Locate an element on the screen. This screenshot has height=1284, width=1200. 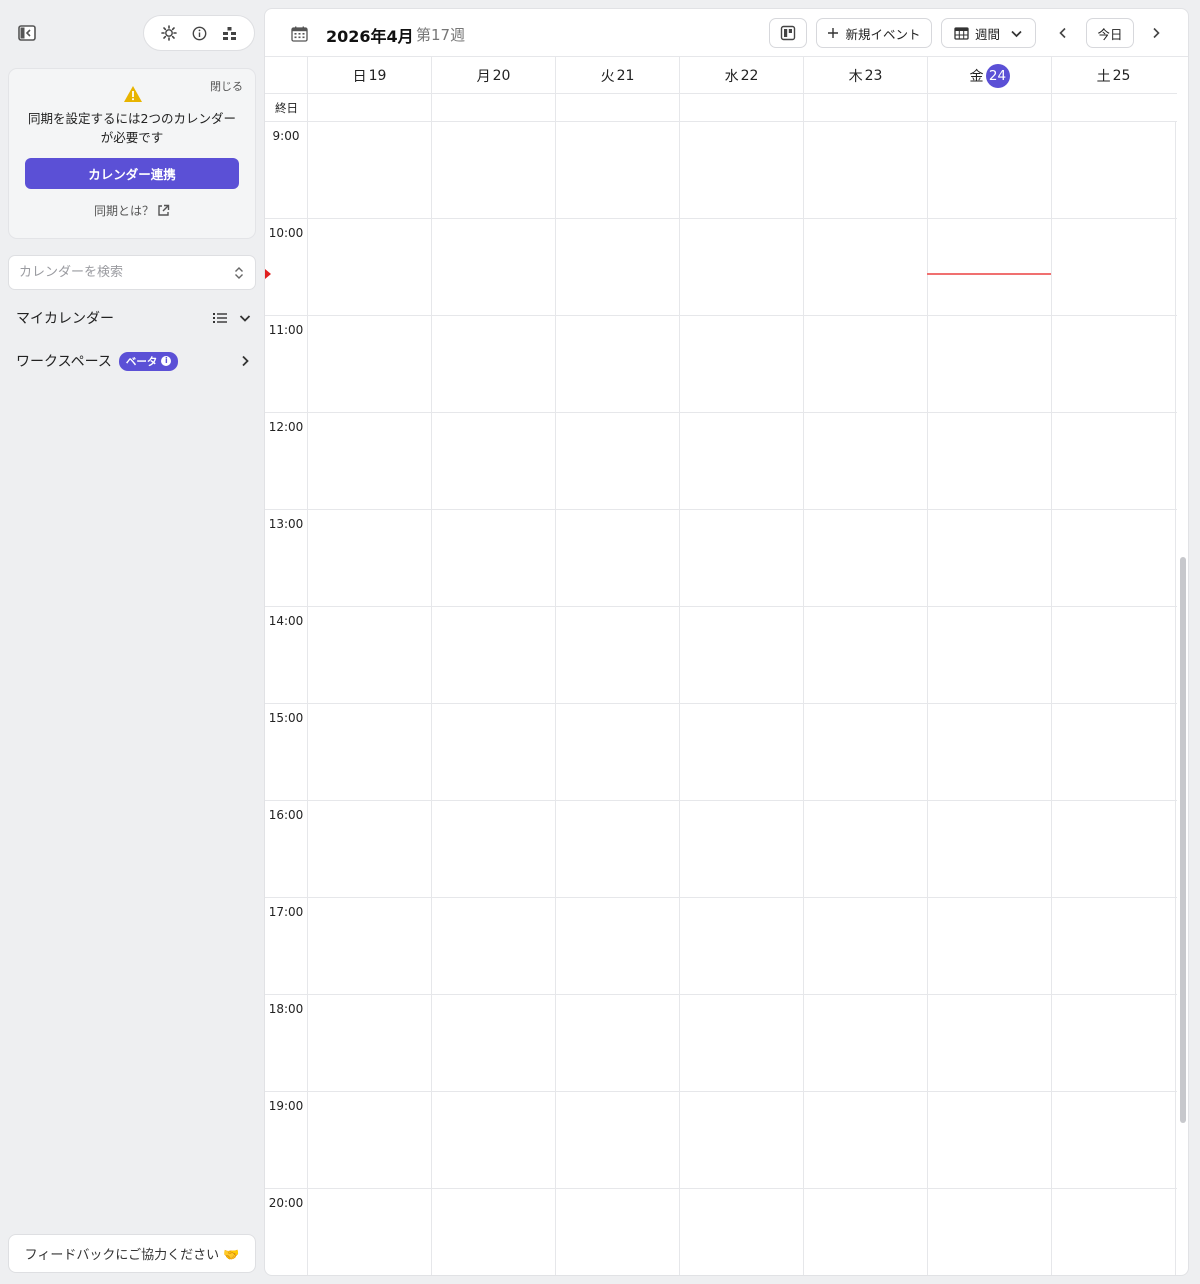
day-header-weekday: 土 is located at coordinates (1103, 76).